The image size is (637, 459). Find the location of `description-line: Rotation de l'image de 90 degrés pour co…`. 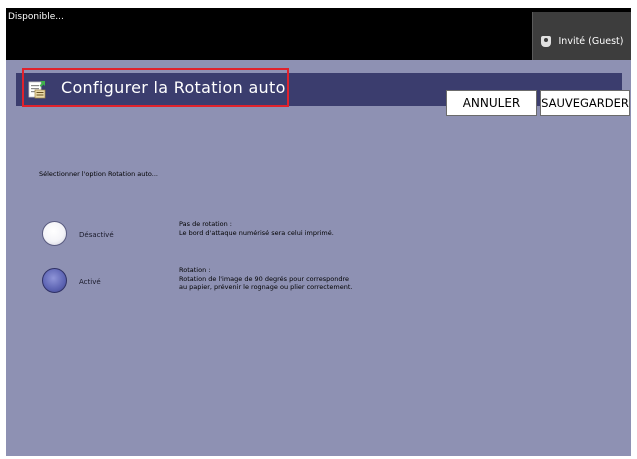

description-line: Rotation de l'image de 90 degrés pour co… is located at coordinates (264, 278).